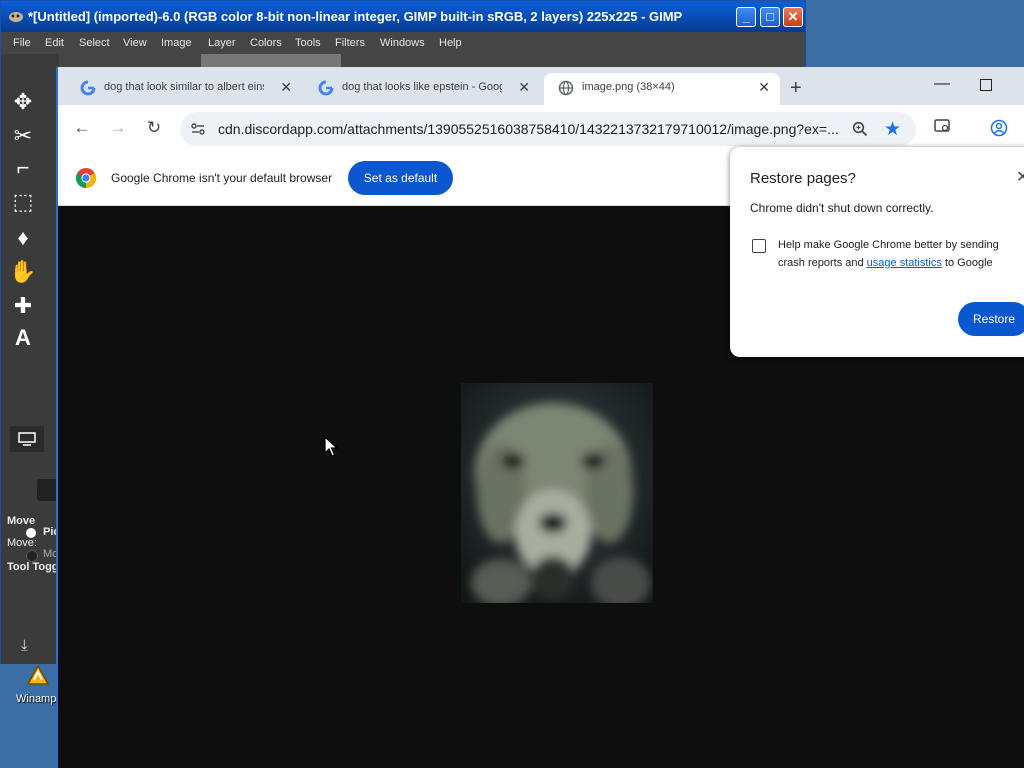  What do you see at coordinates (860, 129) in the screenshot?
I see `zoom-icon` at bounding box center [860, 129].